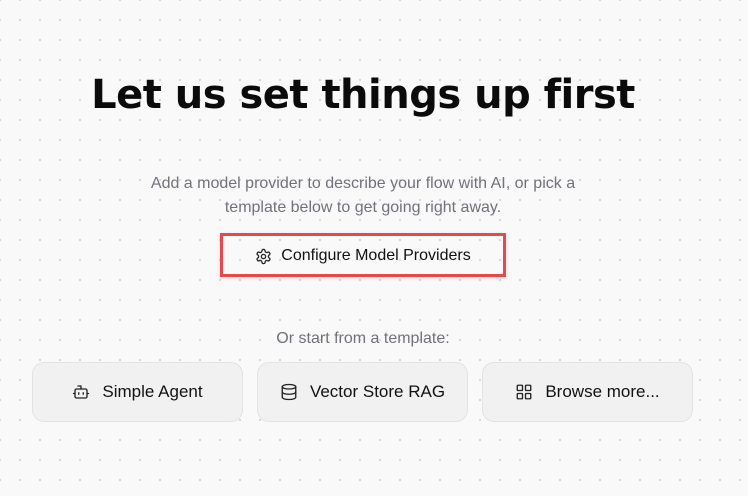 Image resolution: width=748 pixels, height=496 pixels. Describe the element at coordinates (289, 392) in the screenshot. I see `database-icon` at that location.